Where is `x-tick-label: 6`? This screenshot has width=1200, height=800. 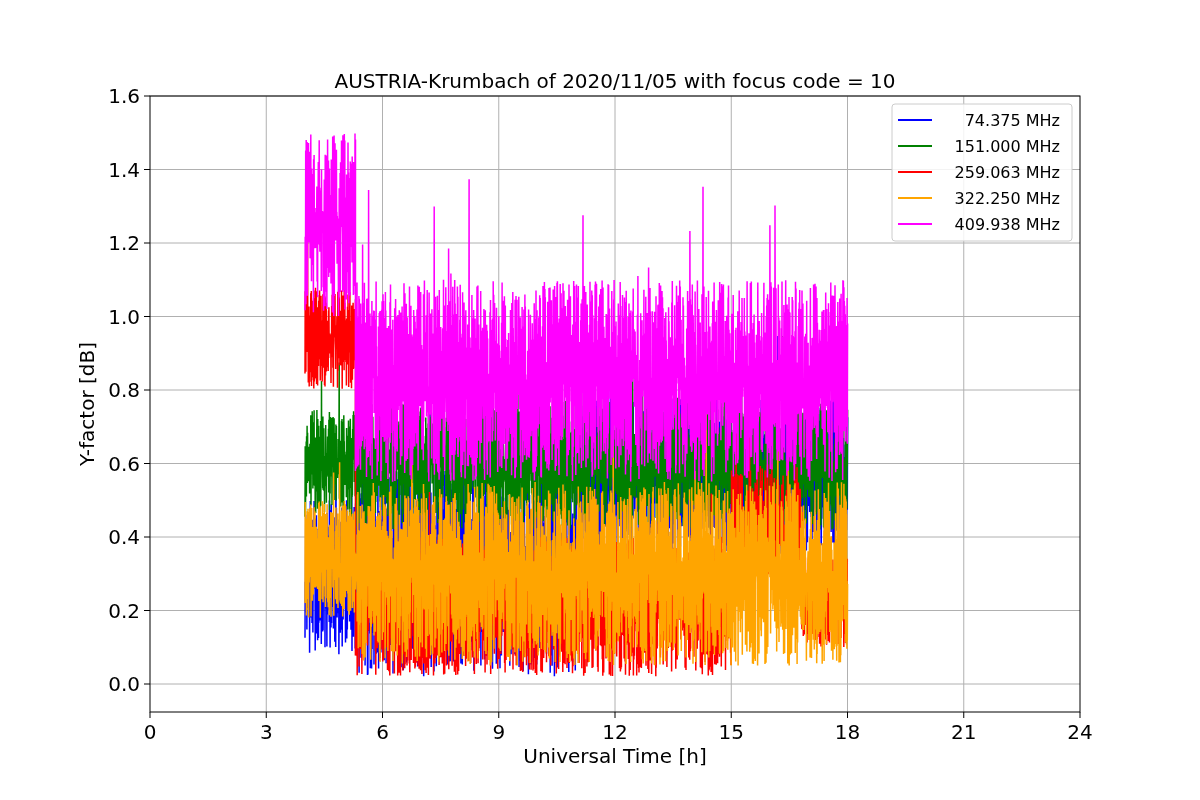
x-tick-label: 6 is located at coordinates (382, 732).